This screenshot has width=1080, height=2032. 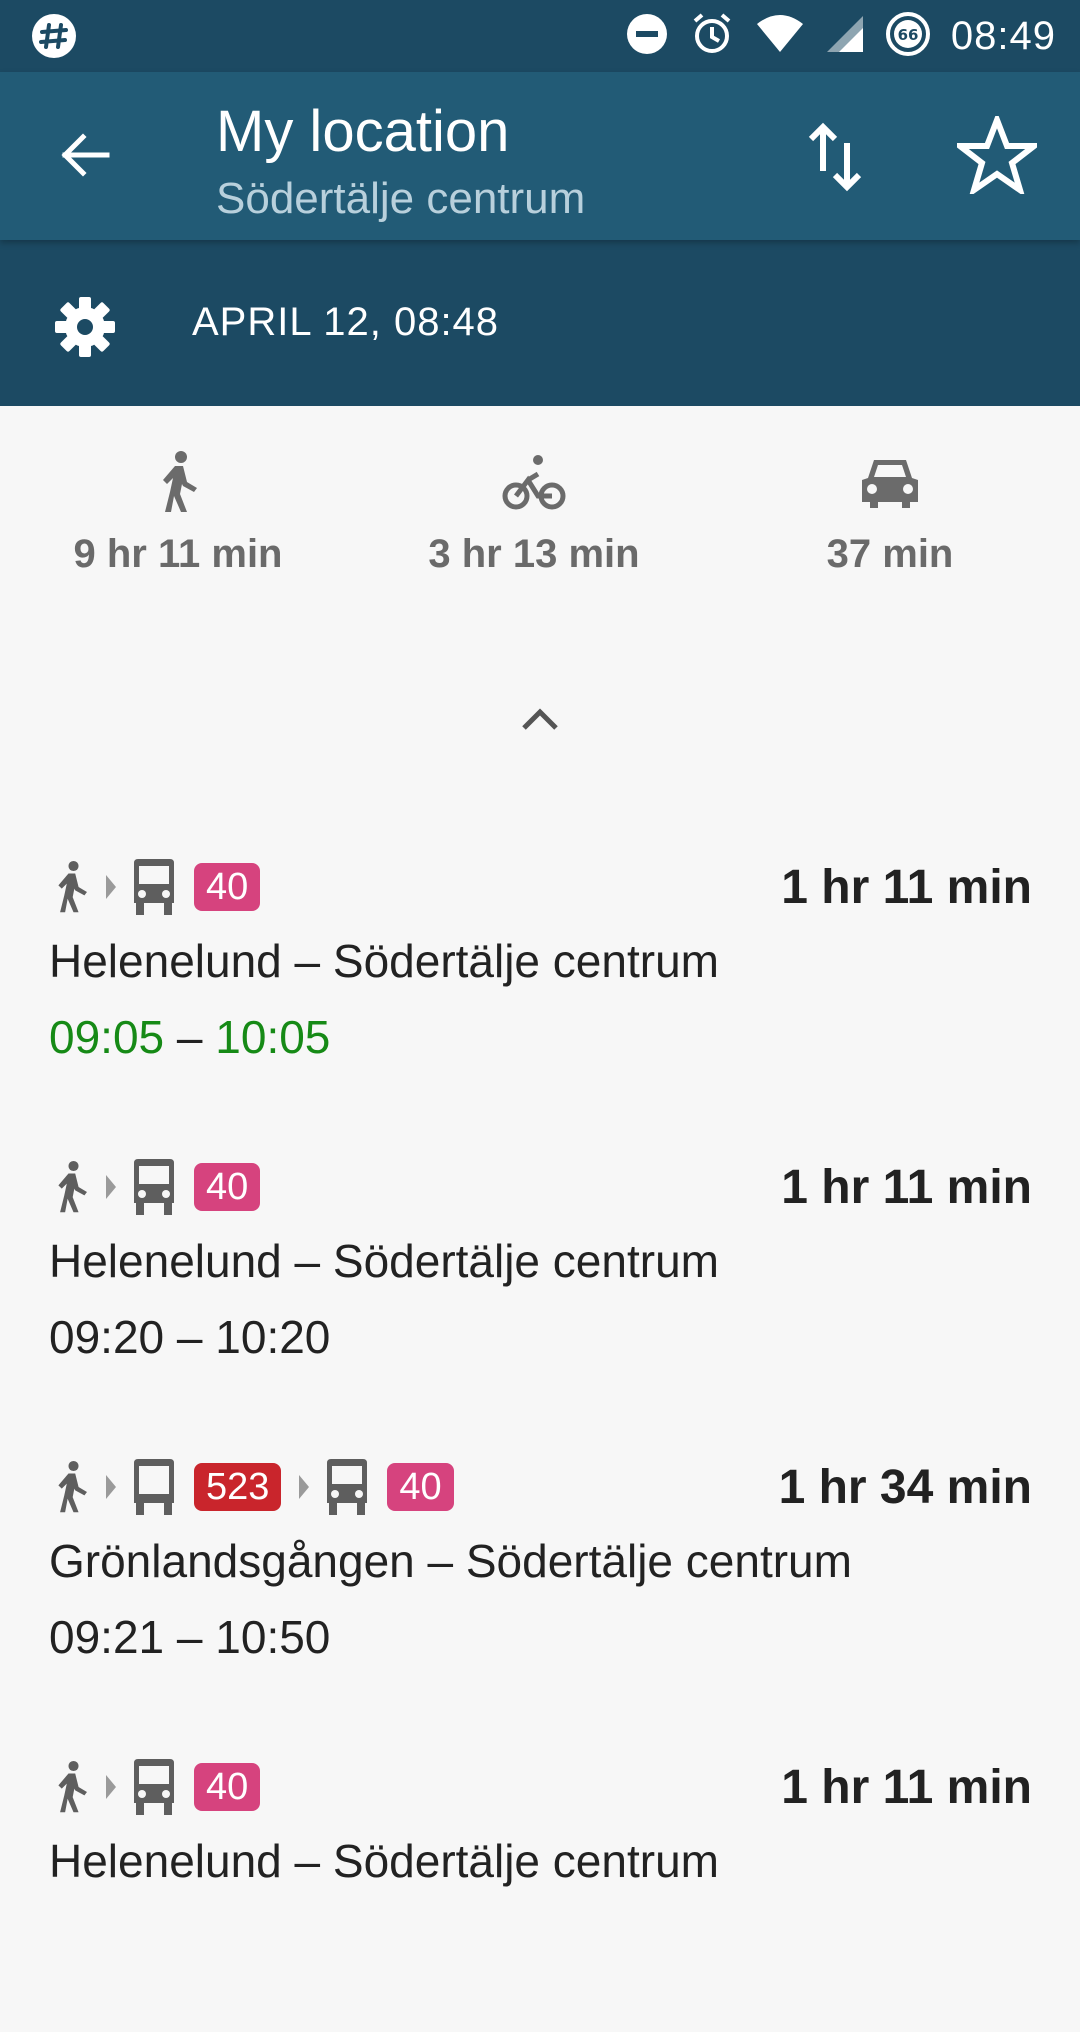 What do you see at coordinates (540, 156) in the screenshot?
I see `app-bar: My location Södertälje centrum` at bounding box center [540, 156].